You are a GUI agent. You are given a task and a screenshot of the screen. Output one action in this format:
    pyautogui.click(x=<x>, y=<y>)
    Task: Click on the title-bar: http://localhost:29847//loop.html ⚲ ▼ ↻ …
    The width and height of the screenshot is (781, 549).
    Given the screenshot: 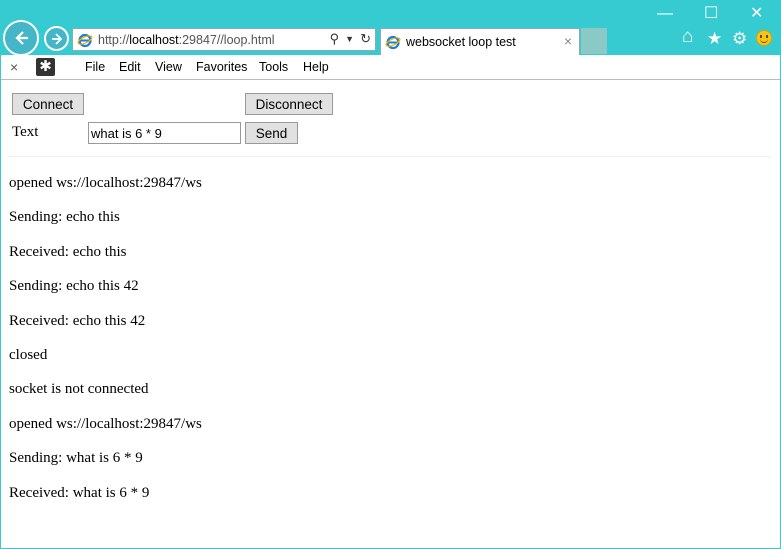 What is the action you would take?
    pyautogui.click(x=390, y=28)
    